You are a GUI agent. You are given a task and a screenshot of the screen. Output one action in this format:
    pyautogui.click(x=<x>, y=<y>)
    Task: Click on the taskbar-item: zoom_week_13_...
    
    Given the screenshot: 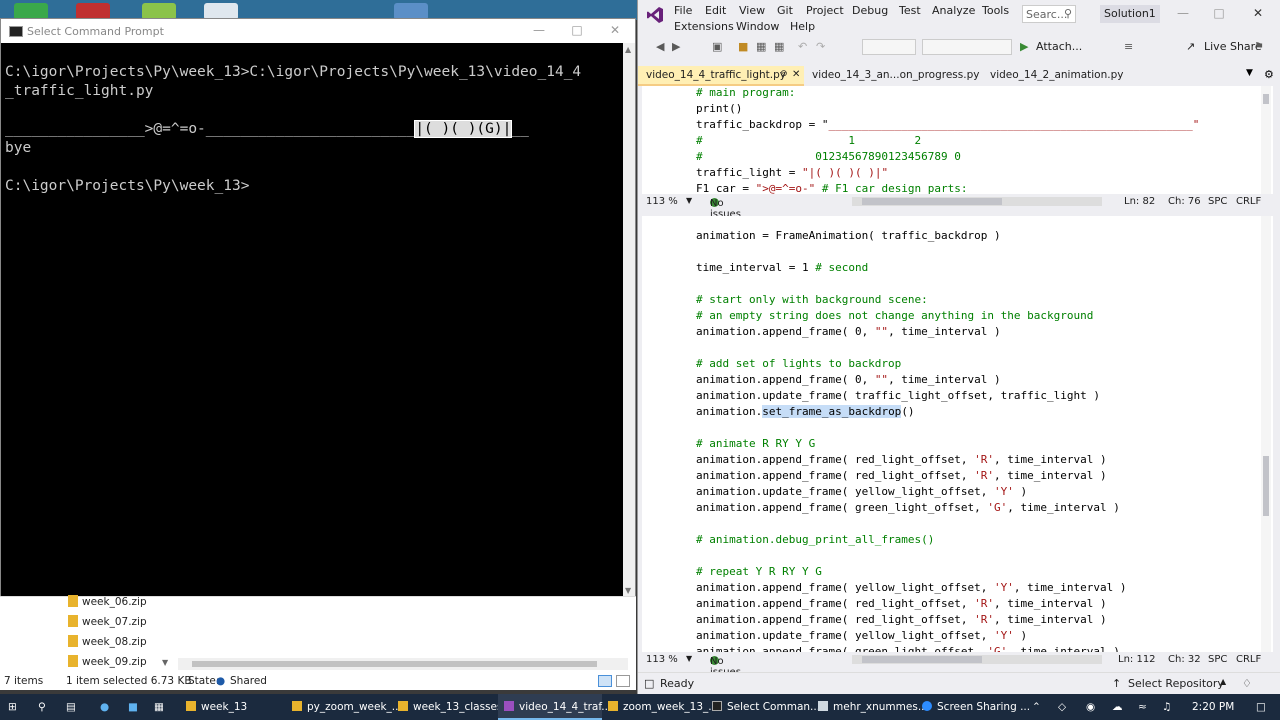 What is the action you would take?
    pyautogui.click(x=663, y=707)
    